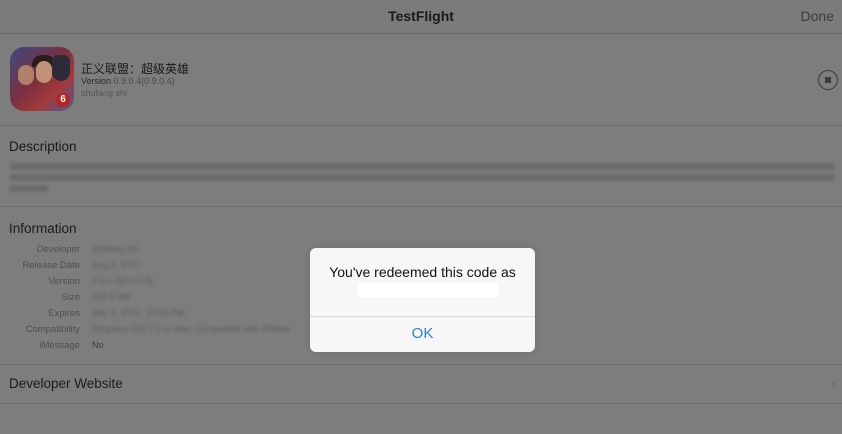 This screenshot has height=434, width=842. What do you see at coordinates (833, 383) in the screenshot?
I see `chevron-right-icon: ›` at bounding box center [833, 383].